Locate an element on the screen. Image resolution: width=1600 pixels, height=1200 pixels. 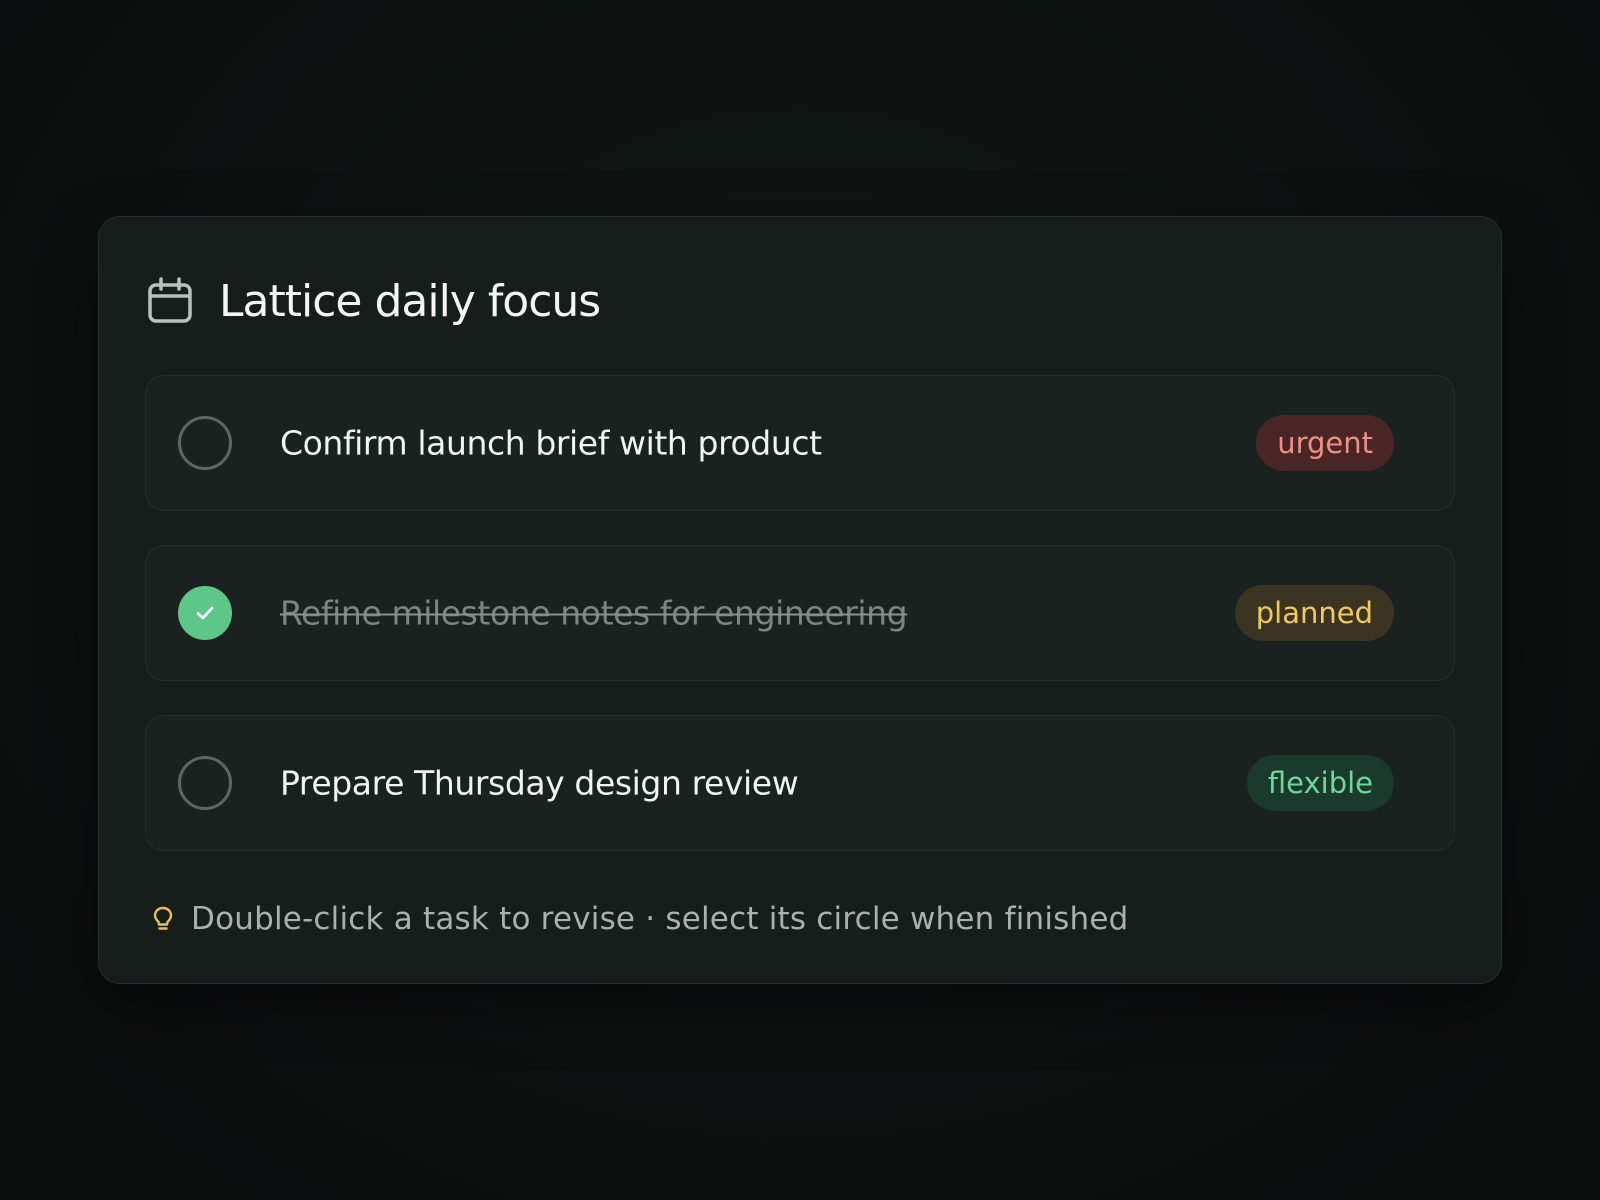
card-header: Lattice daily focus is located at coordinates (374, 301).